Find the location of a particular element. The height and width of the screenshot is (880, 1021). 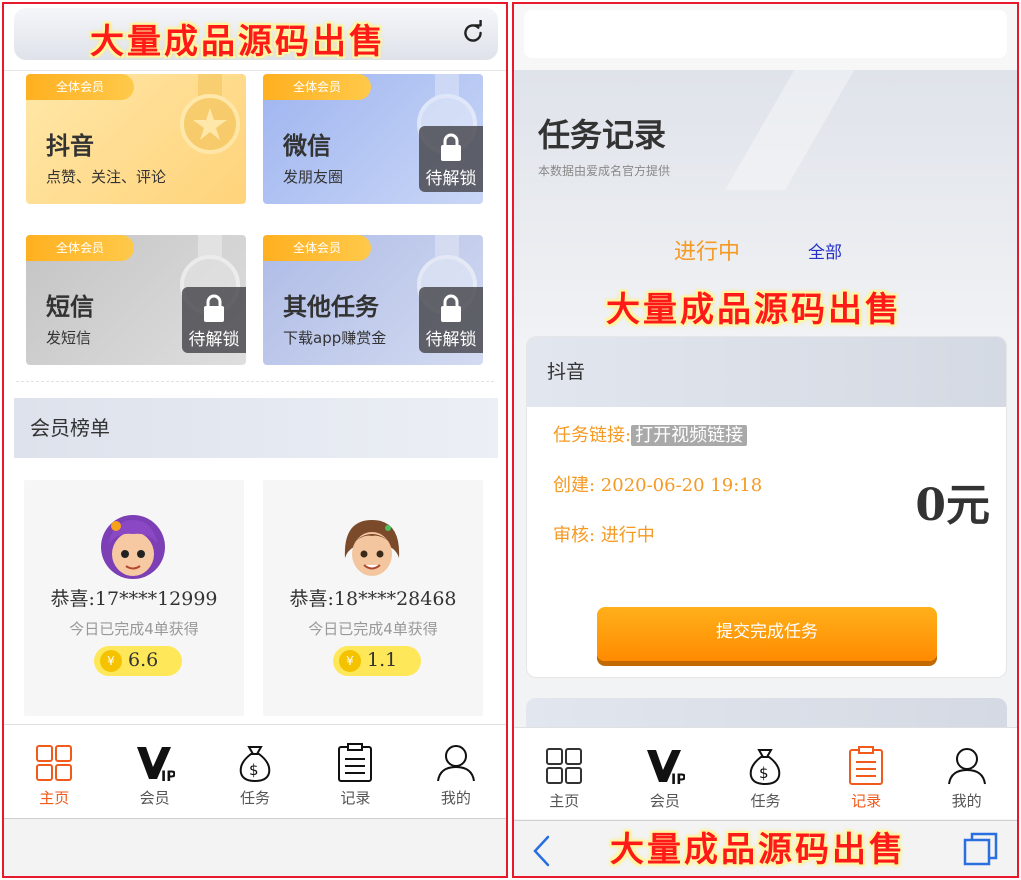

back-arrow-icon is located at coordinates (541, 851).